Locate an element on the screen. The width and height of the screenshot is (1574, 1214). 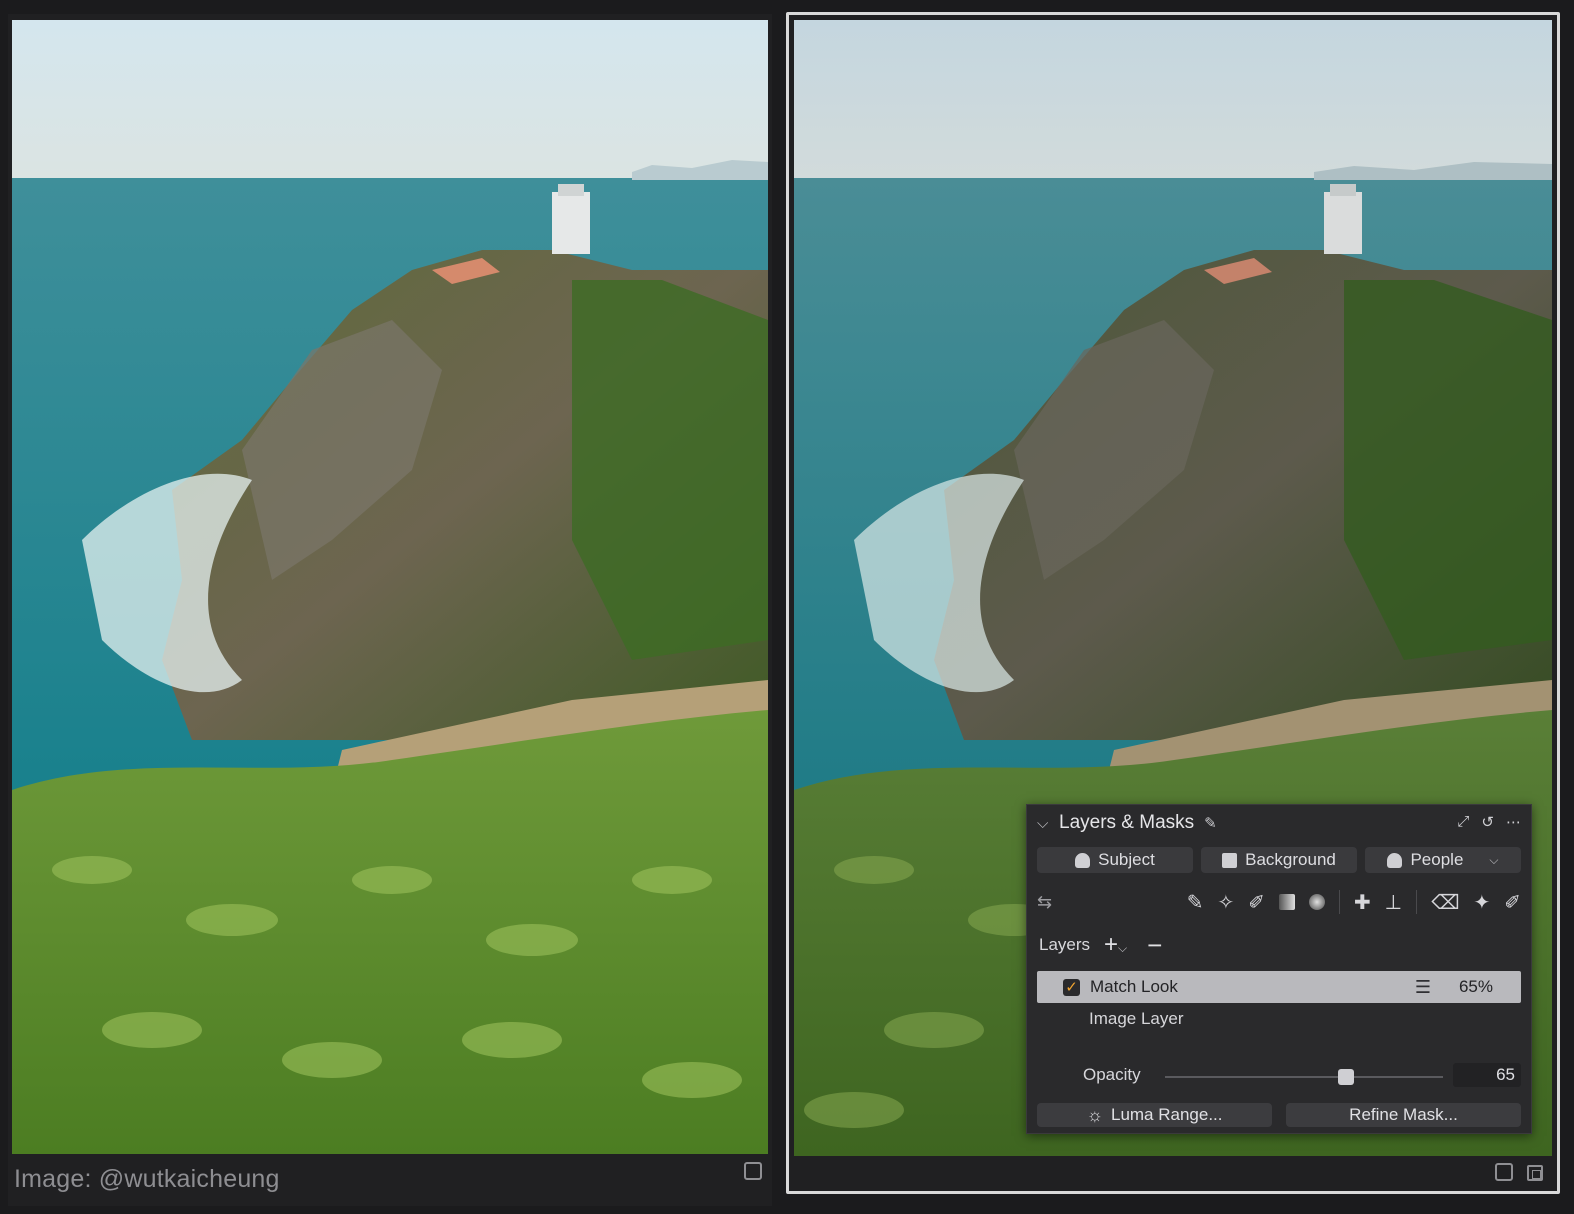
background-icon is located at coordinates (1230, 860).